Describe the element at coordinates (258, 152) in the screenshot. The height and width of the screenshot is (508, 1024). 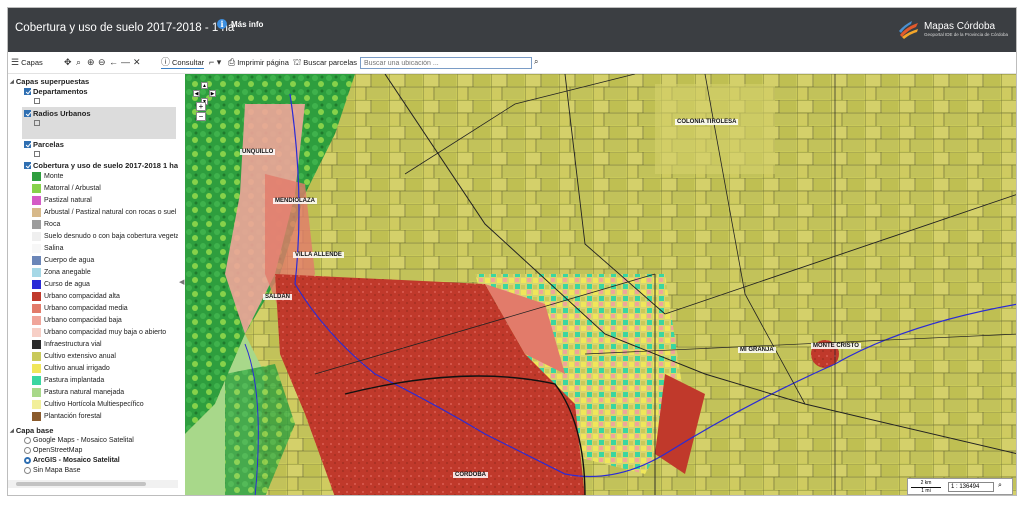
I see `place-label: UNQUILLO` at that location.